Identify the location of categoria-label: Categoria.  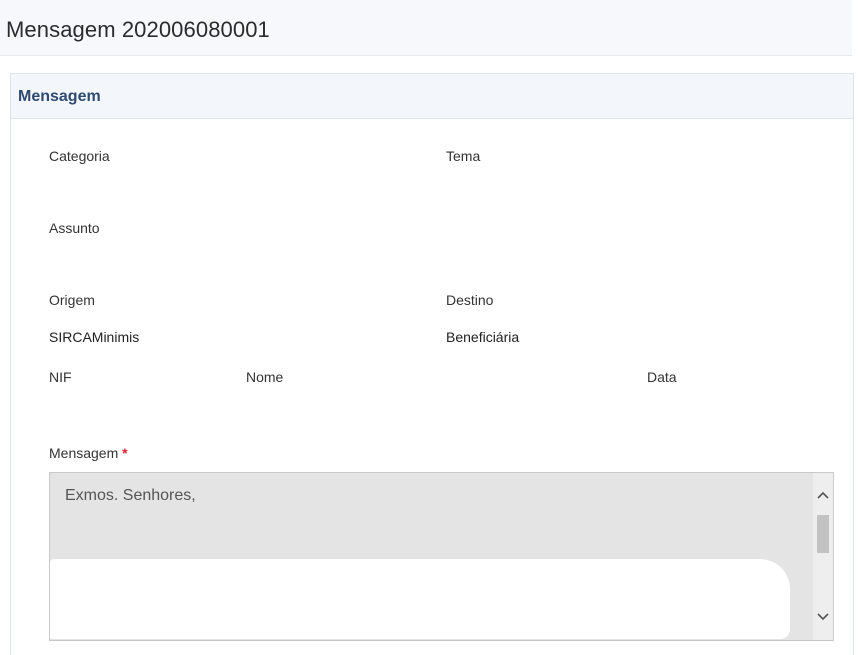
(79, 156).